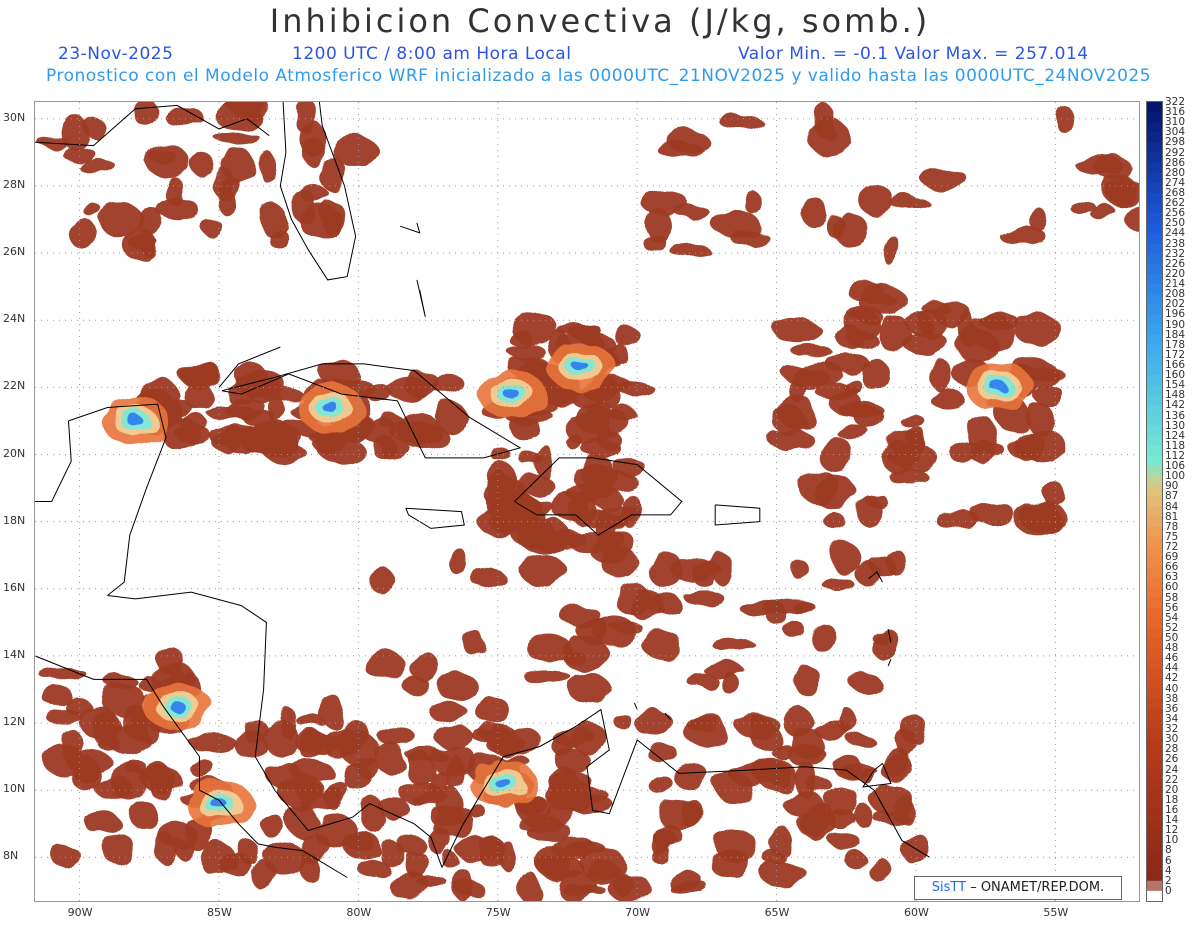  I want to click on lon-label: 60W, so click(916, 912).